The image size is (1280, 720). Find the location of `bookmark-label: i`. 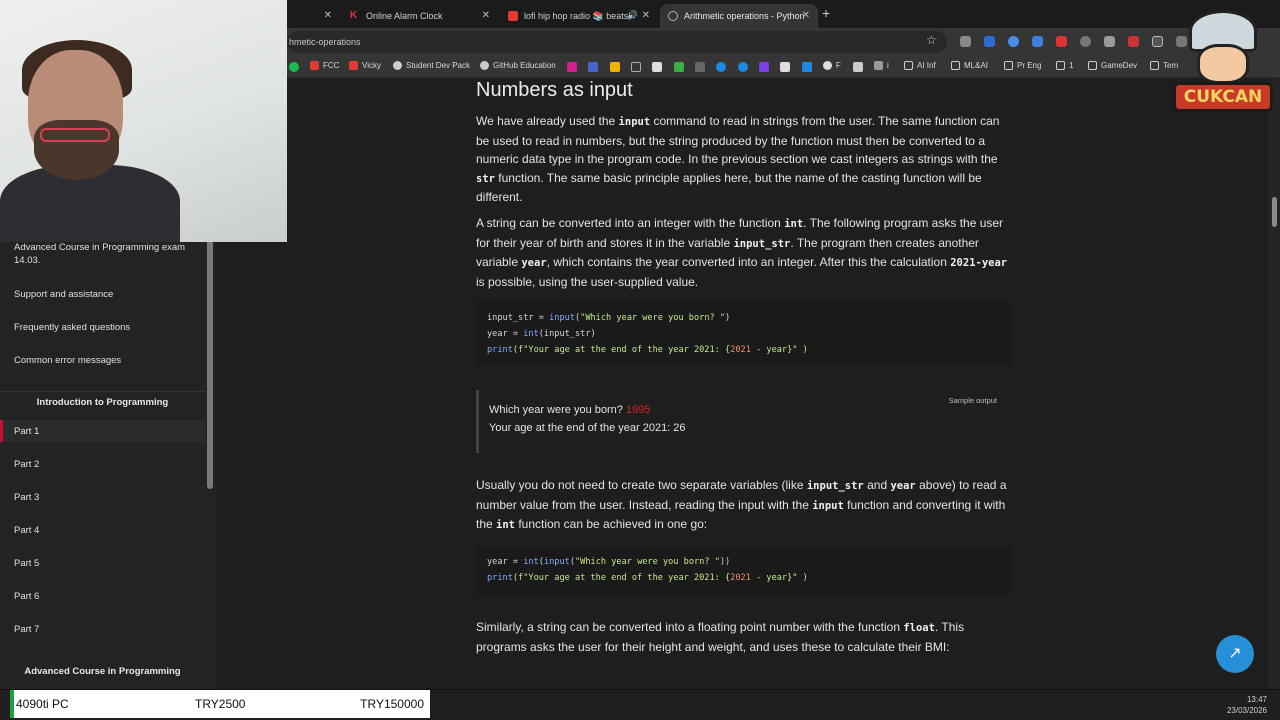

bookmark-label: i is located at coordinates (888, 65).